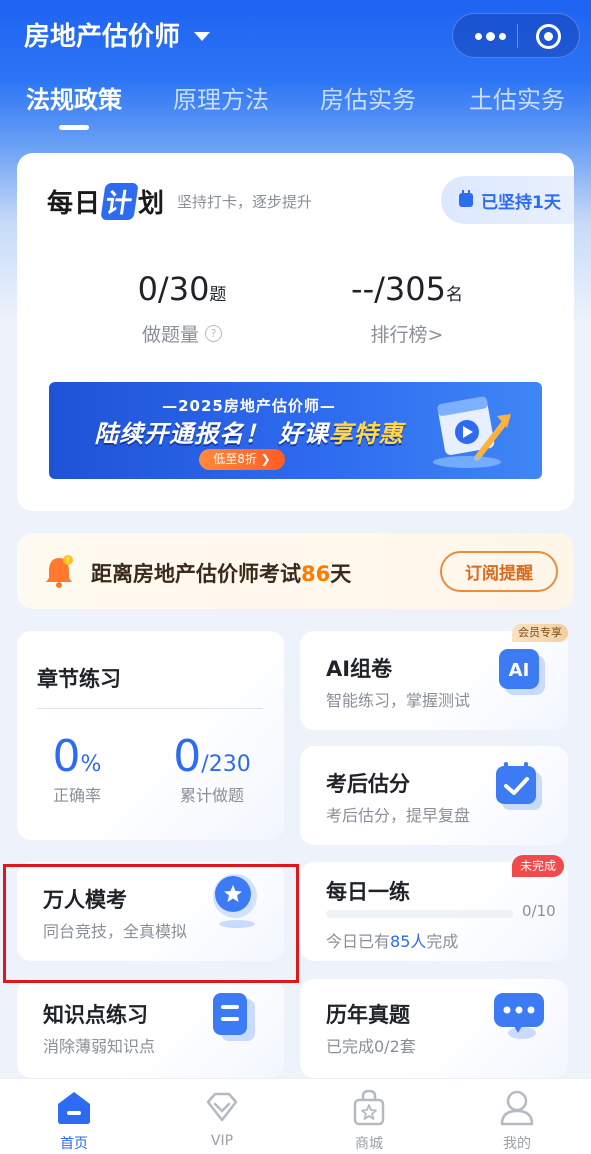  Describe the element at coordinates (91, 764) in the screenshot. I see `accuracy-unit: %` at that location.